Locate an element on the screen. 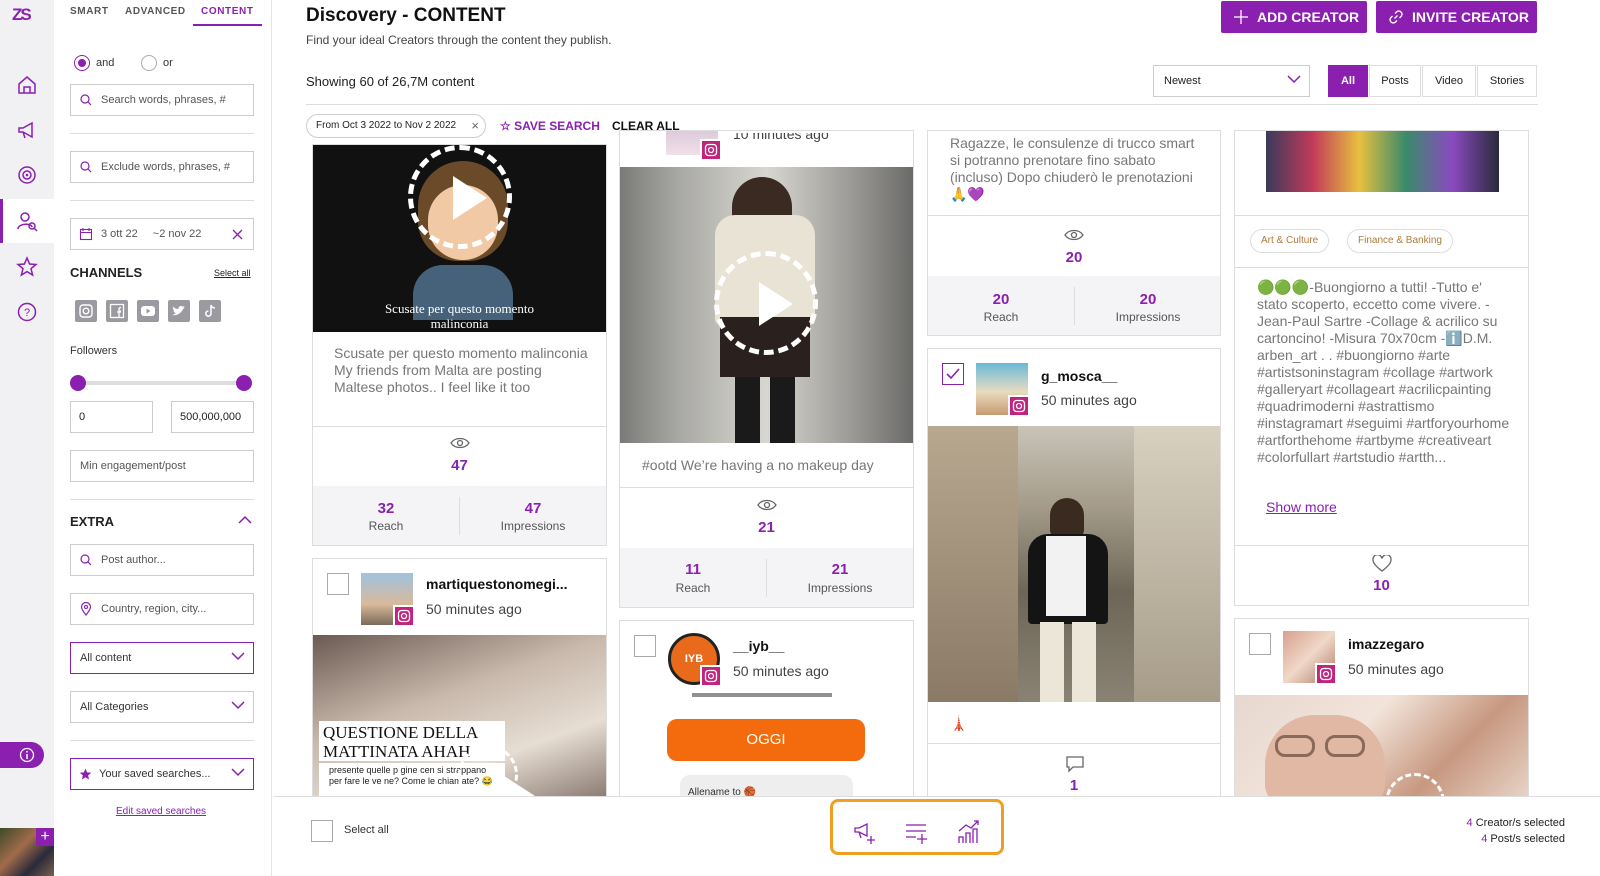  filter-all: All is located at coordinates (1348, 81).